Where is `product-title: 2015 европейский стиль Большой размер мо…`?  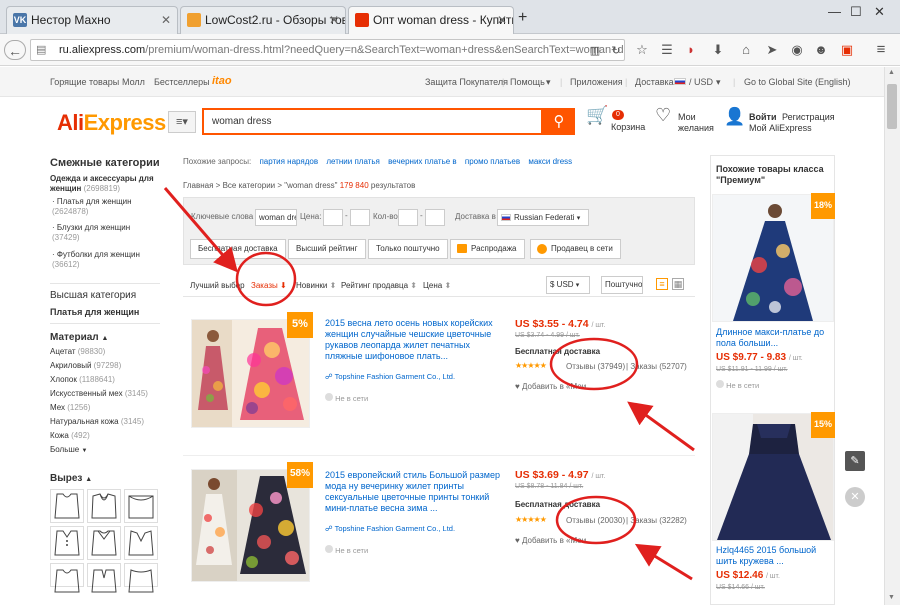
product-title: 2015 европейский стиль Большой размер мо… is located at coordinates (414, 492).